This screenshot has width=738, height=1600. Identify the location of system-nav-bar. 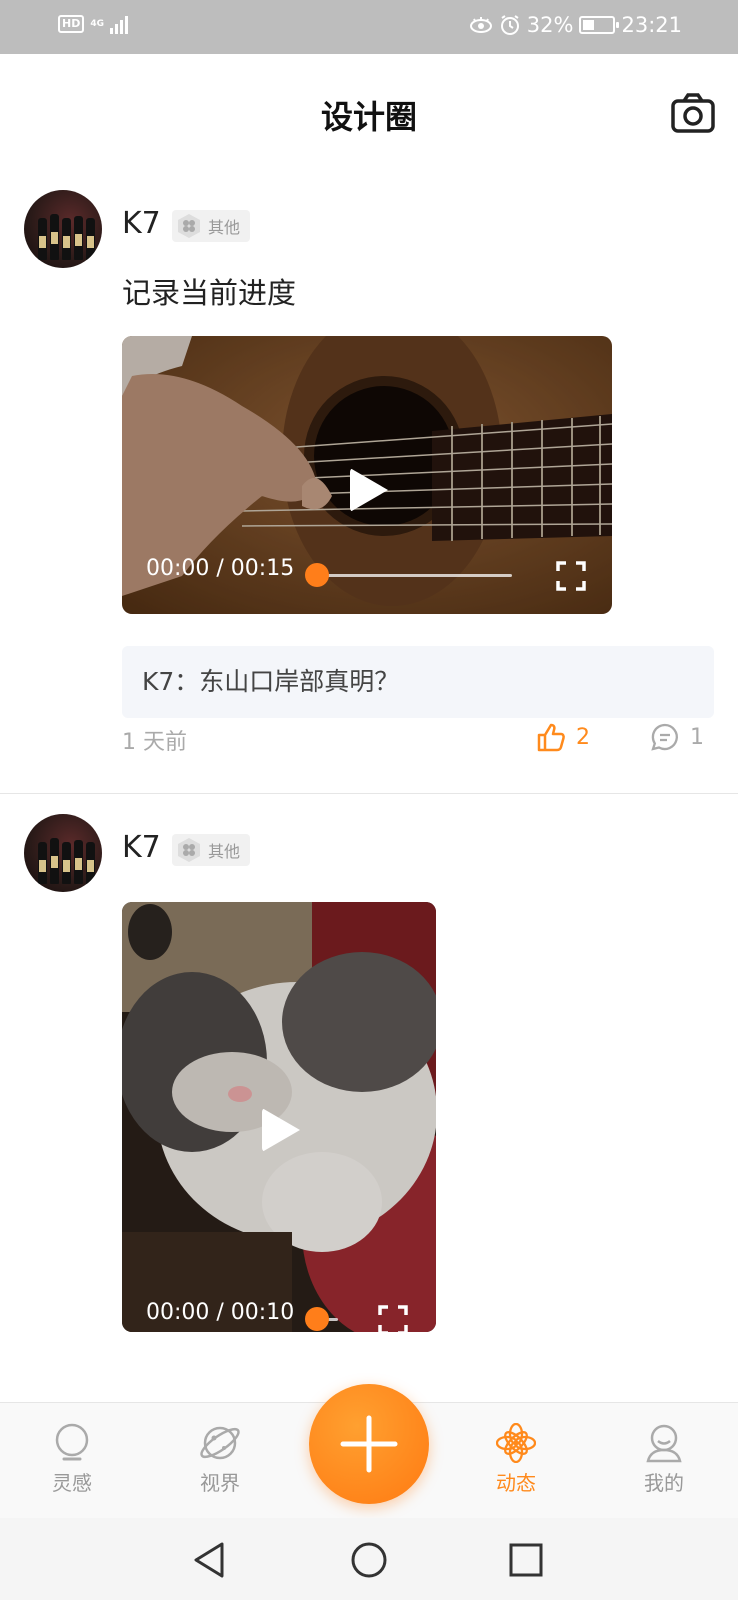
(369, 1559).